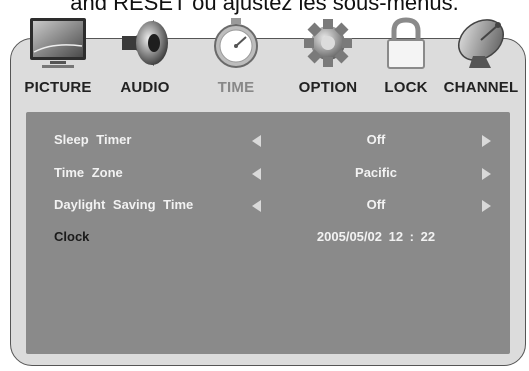  Describe the element at coordinates (93, 139) in the screenshot. I see `setting-label: Sleep Timer` at that location.